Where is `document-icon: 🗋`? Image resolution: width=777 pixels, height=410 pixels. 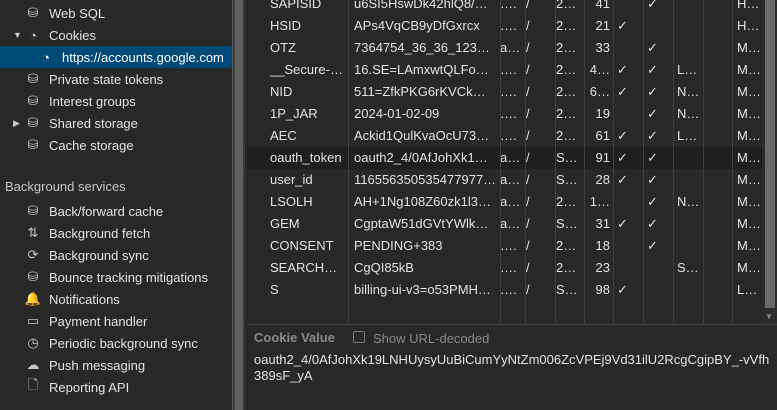
document-icon: 🗋 is located at coordinates (33, 384).